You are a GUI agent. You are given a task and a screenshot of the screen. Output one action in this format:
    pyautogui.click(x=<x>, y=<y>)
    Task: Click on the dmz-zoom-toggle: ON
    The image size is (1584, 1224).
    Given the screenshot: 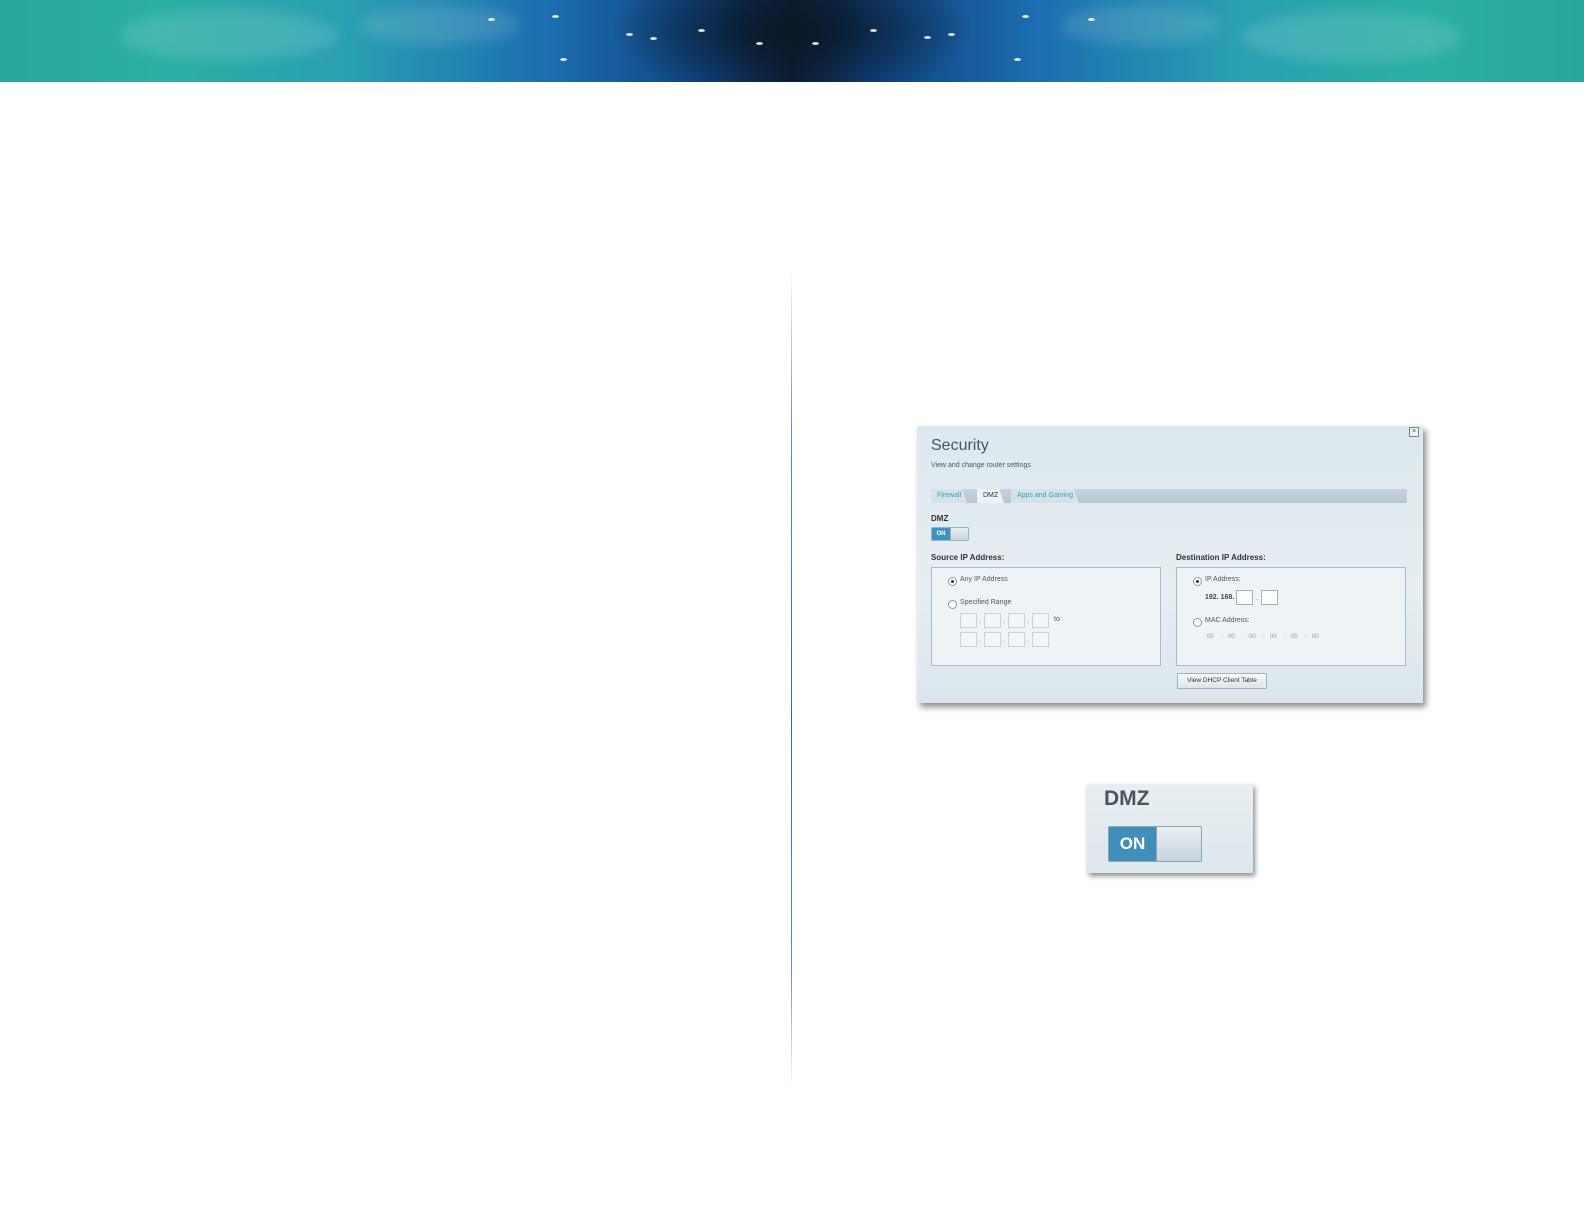 What is the action you would take?
    pyautogui.click(x=1155, y=844)
    